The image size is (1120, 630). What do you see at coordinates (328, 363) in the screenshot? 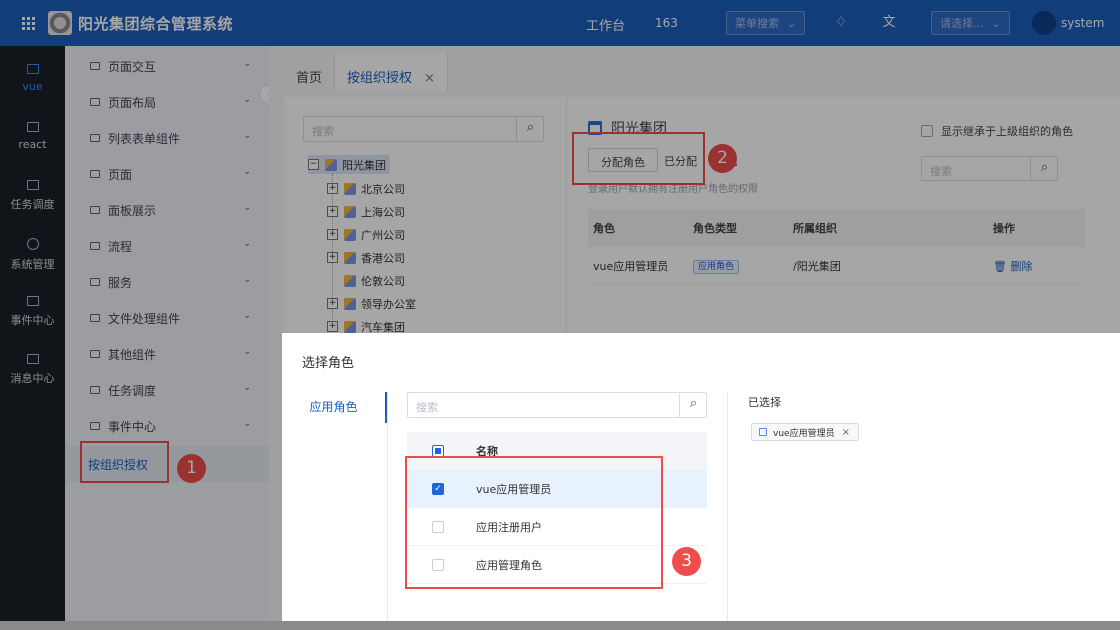
I see `dialog-title: 选择角色` at bounding box center [328, 363].